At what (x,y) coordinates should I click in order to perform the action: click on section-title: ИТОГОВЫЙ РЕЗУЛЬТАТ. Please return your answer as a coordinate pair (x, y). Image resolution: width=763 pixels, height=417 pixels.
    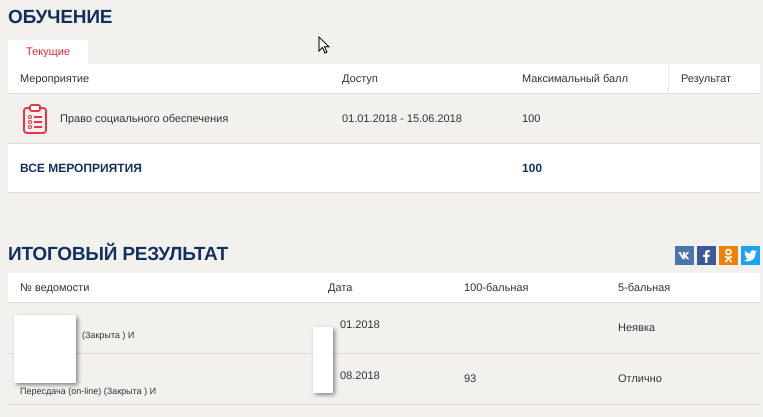
    Looking at the image, I should click on (118, 254).